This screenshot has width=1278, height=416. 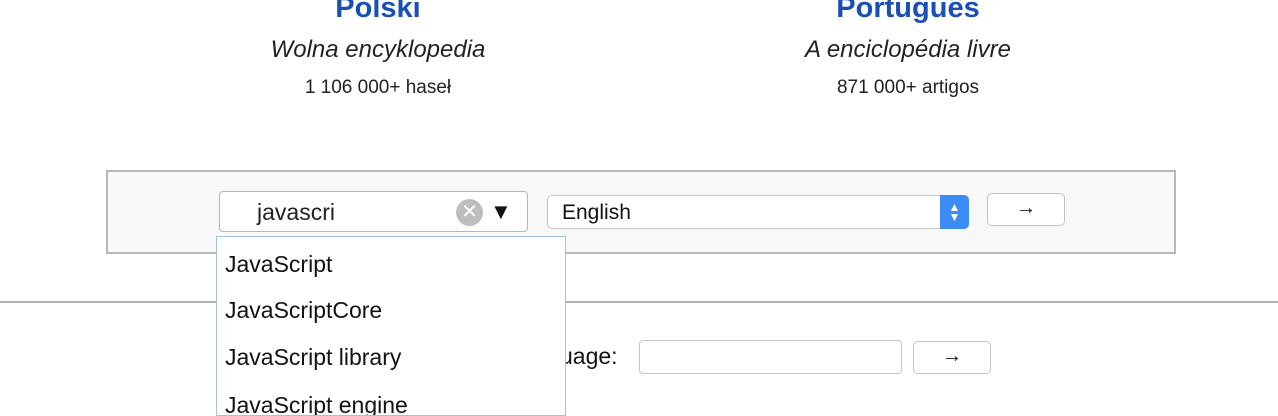 What do you see at coordinates (378, 88) in the screenshot?
I see `article-count: 1 106 000+ haseł` at bounding box center [378, 88].